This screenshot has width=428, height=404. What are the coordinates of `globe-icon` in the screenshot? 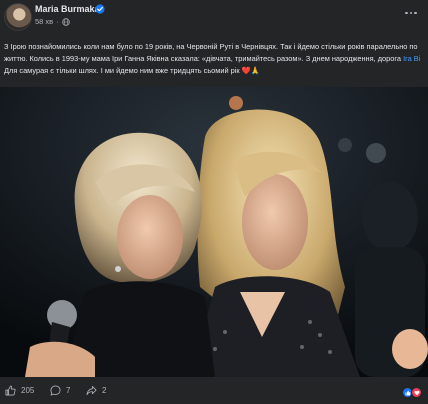 It's located at (65, 21).